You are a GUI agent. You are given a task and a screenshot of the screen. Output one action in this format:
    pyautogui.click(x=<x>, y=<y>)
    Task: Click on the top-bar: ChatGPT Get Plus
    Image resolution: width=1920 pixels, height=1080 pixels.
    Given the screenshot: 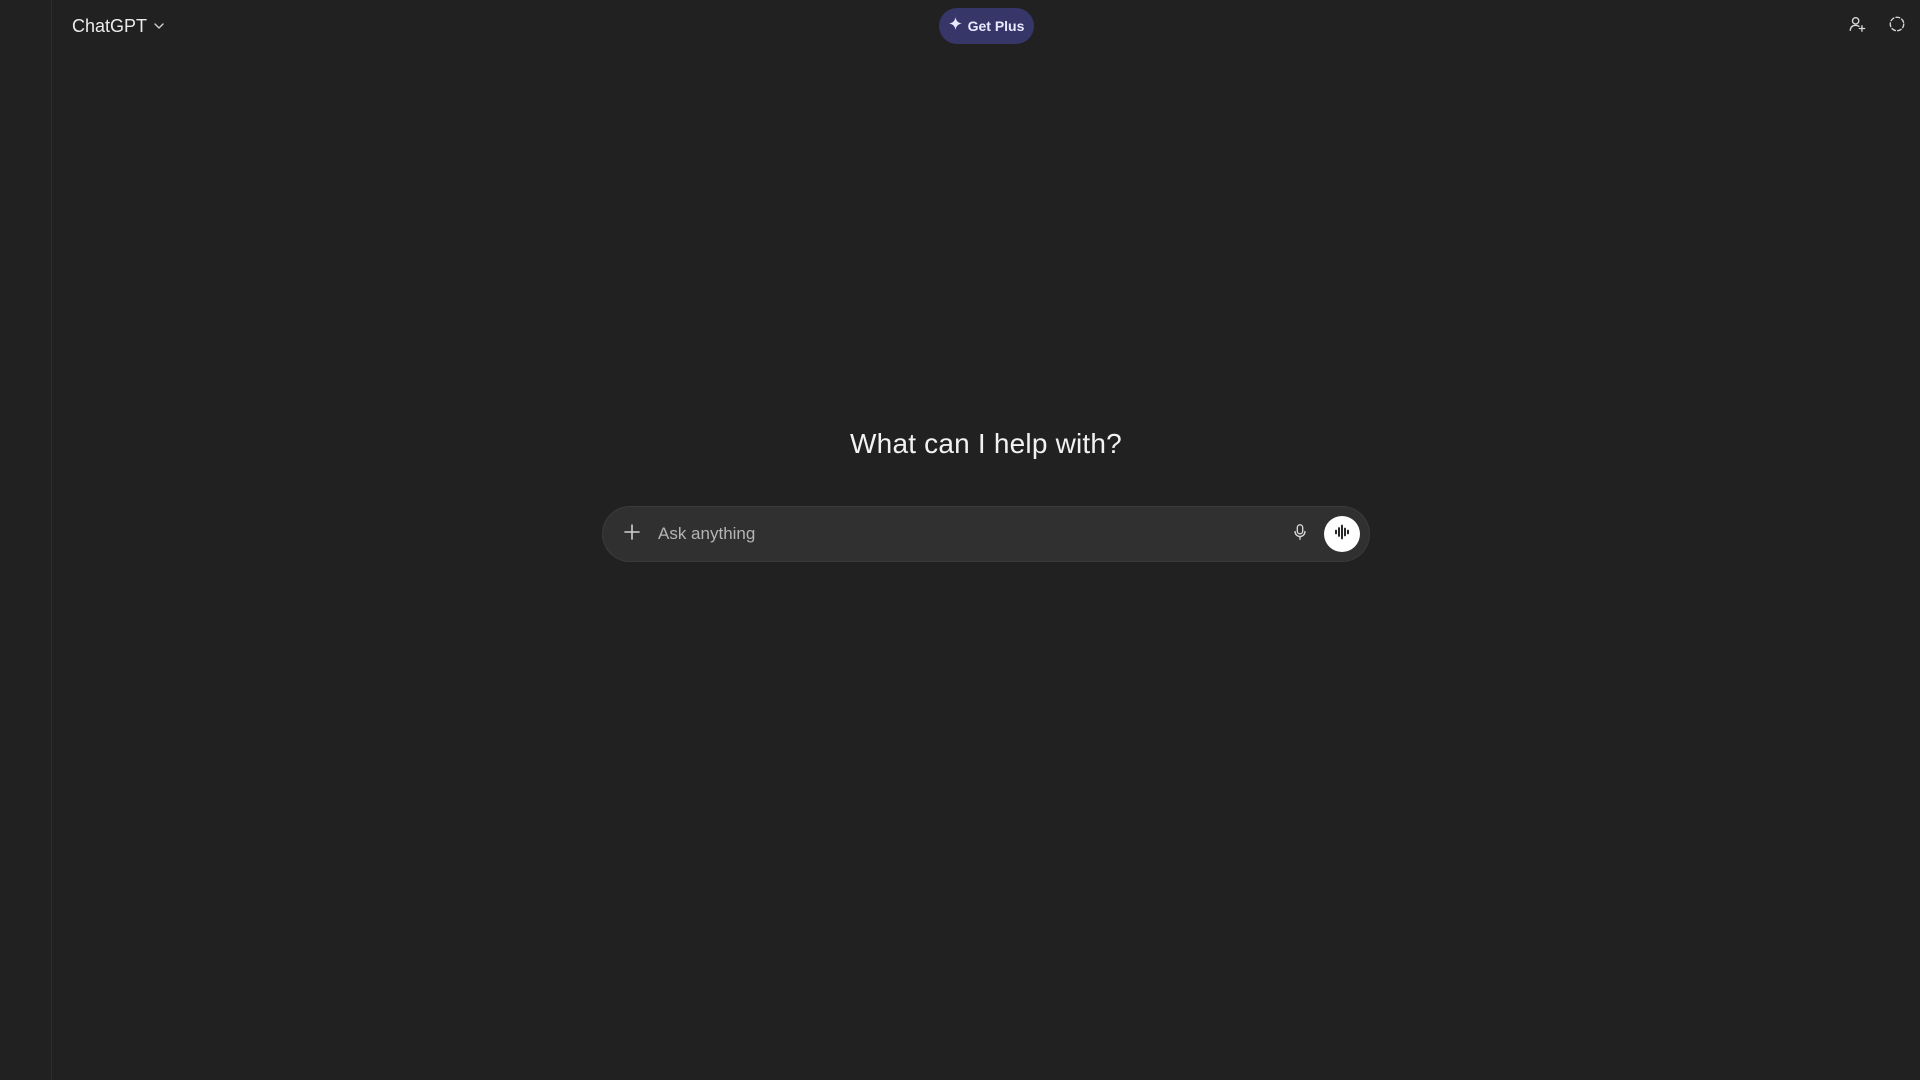 What is the action you would take?
    pyautogui.click(x=986, y=26)
    